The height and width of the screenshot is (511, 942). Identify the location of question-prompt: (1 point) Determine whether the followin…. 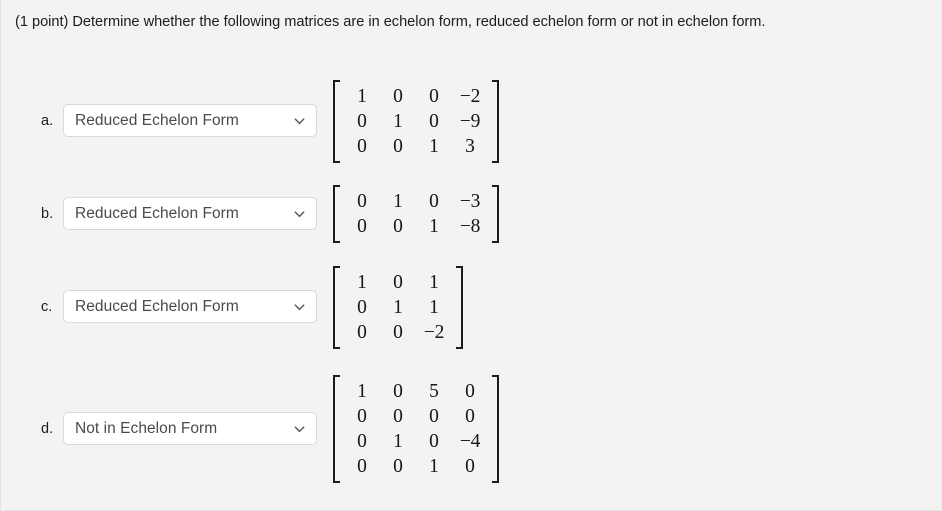
(390, 22).